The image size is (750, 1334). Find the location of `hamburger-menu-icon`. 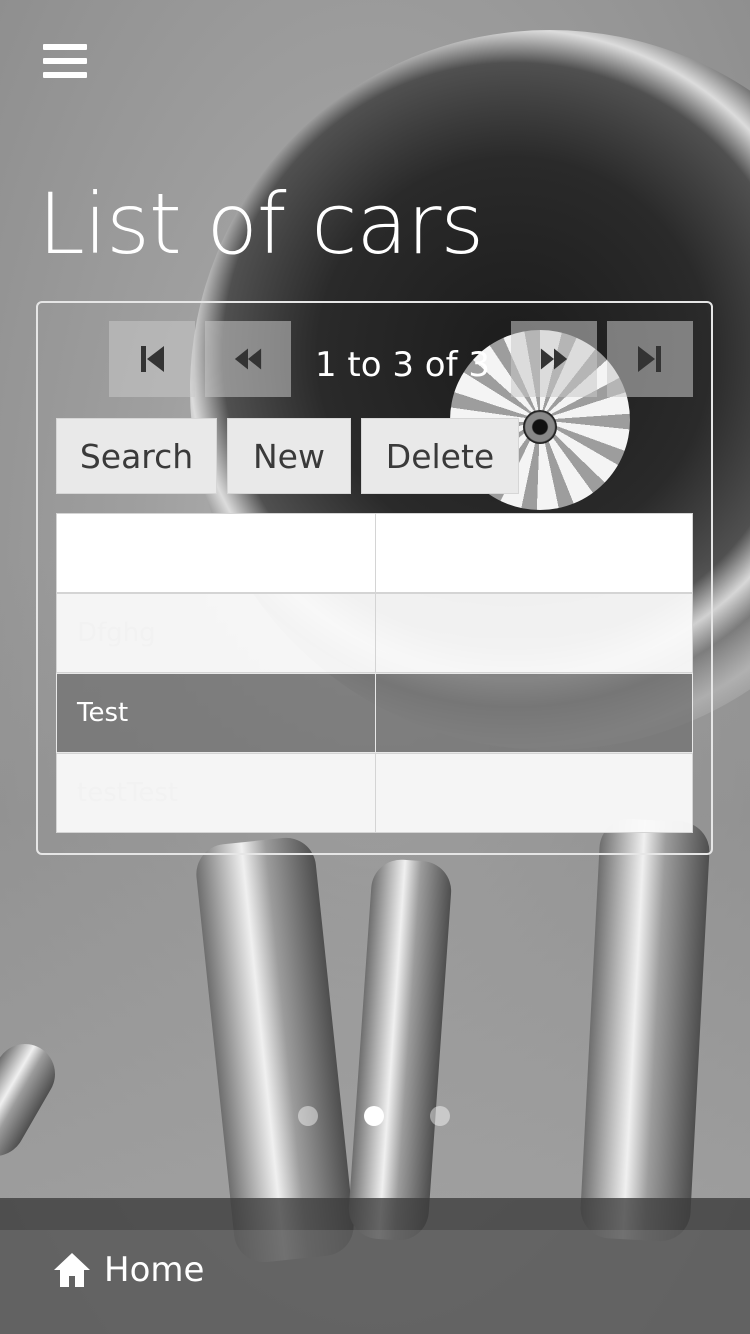

hamburger-menu-icon is located at coordinates (65, 63).